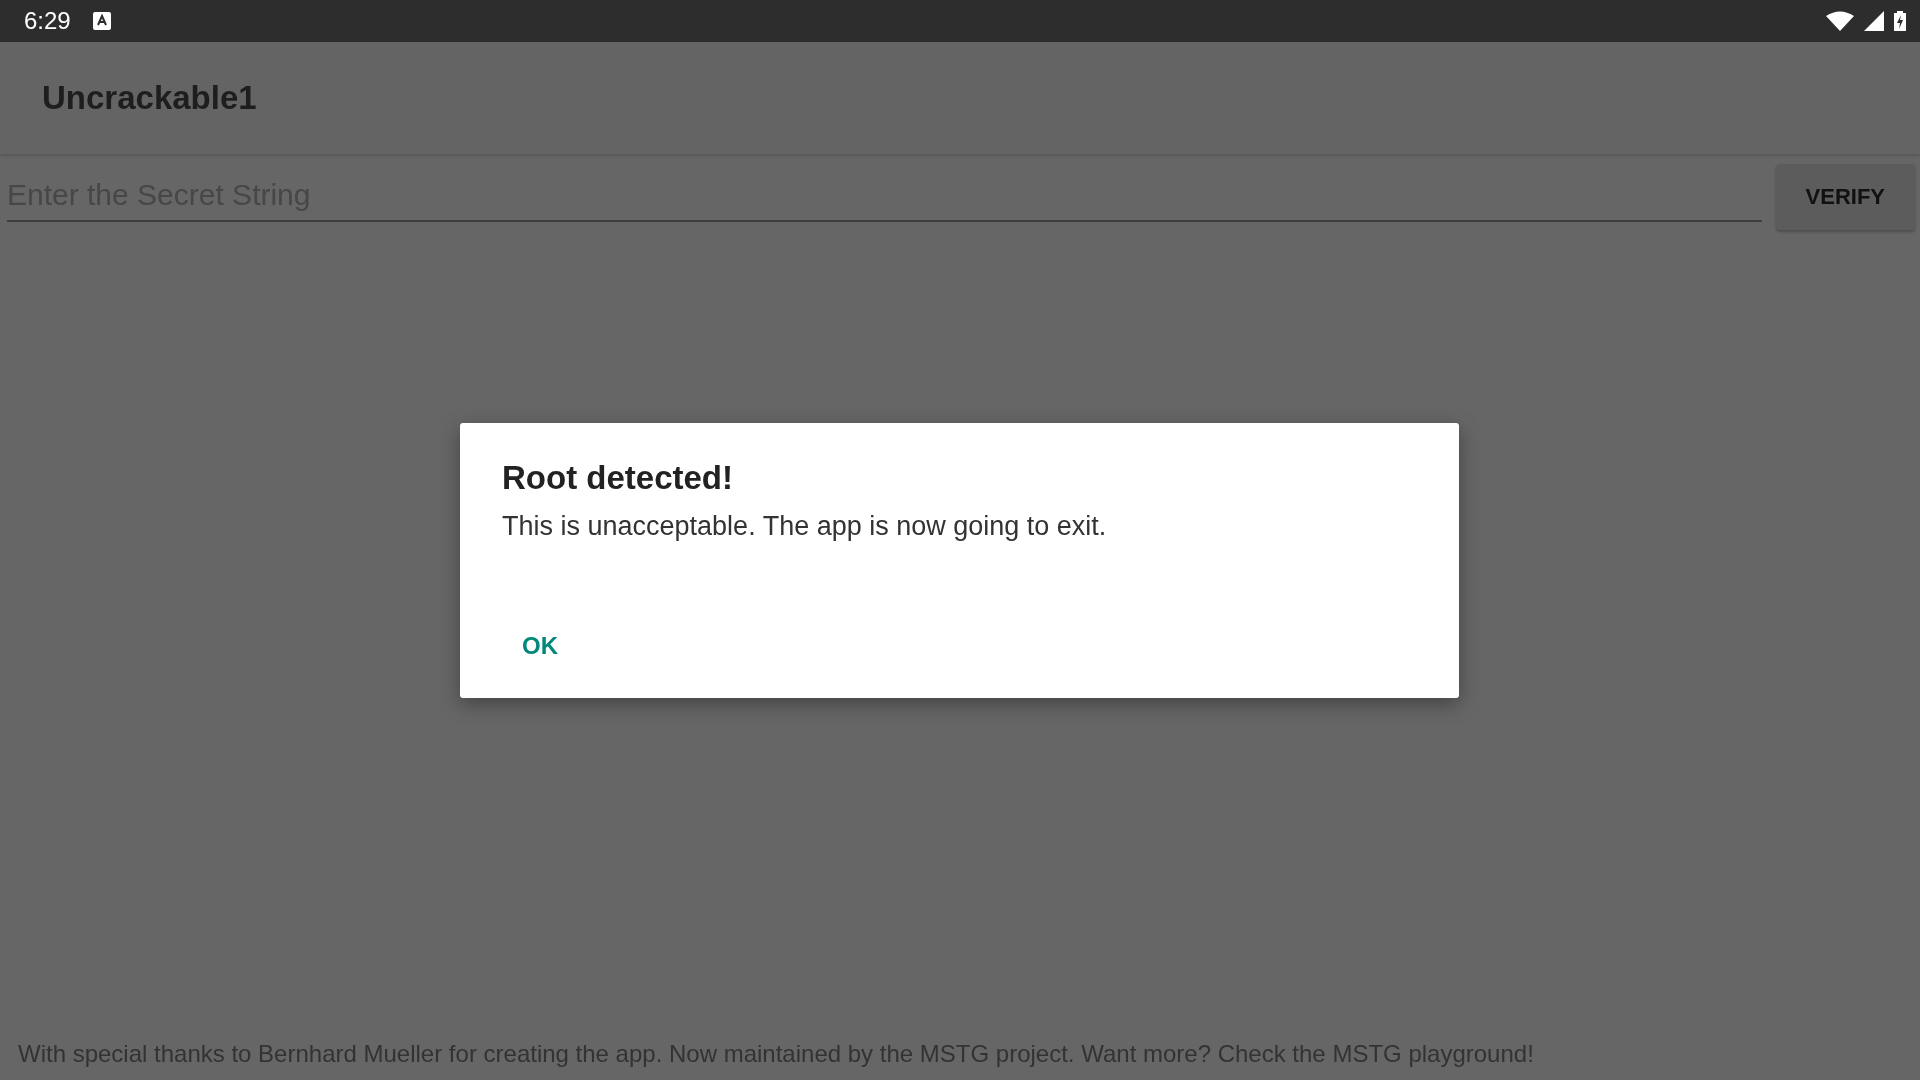  I want to click on ok-button: OK, so click(540, 646).